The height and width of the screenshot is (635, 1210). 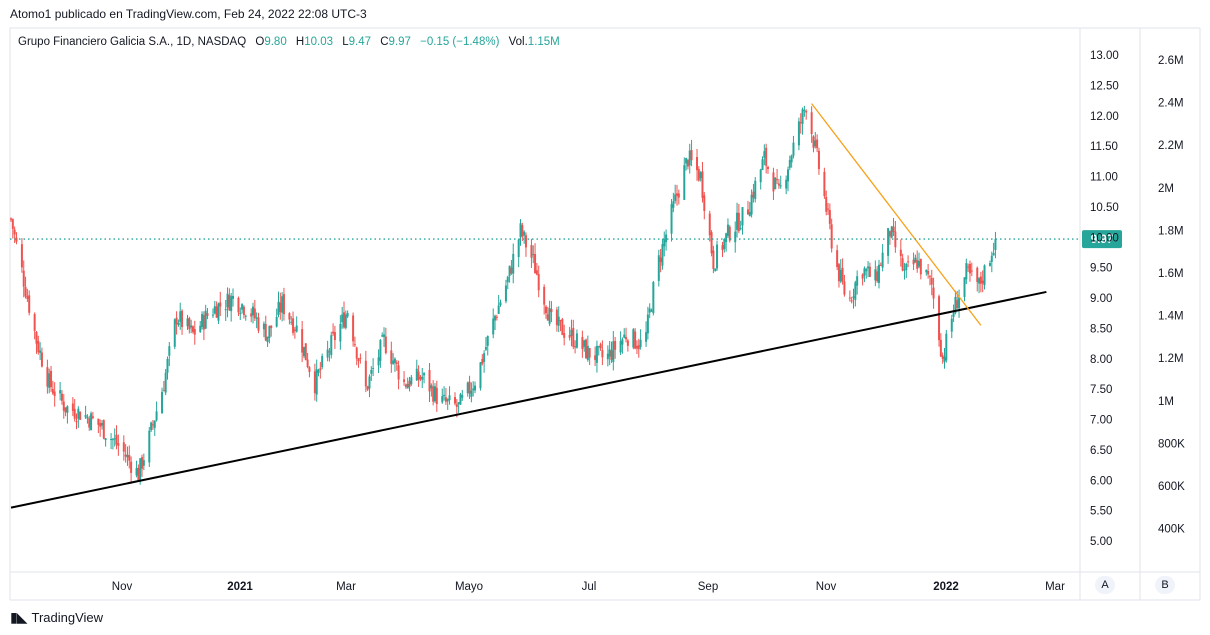 I want to click on secondary-scale-button: B, so click(x=1165, y=585).